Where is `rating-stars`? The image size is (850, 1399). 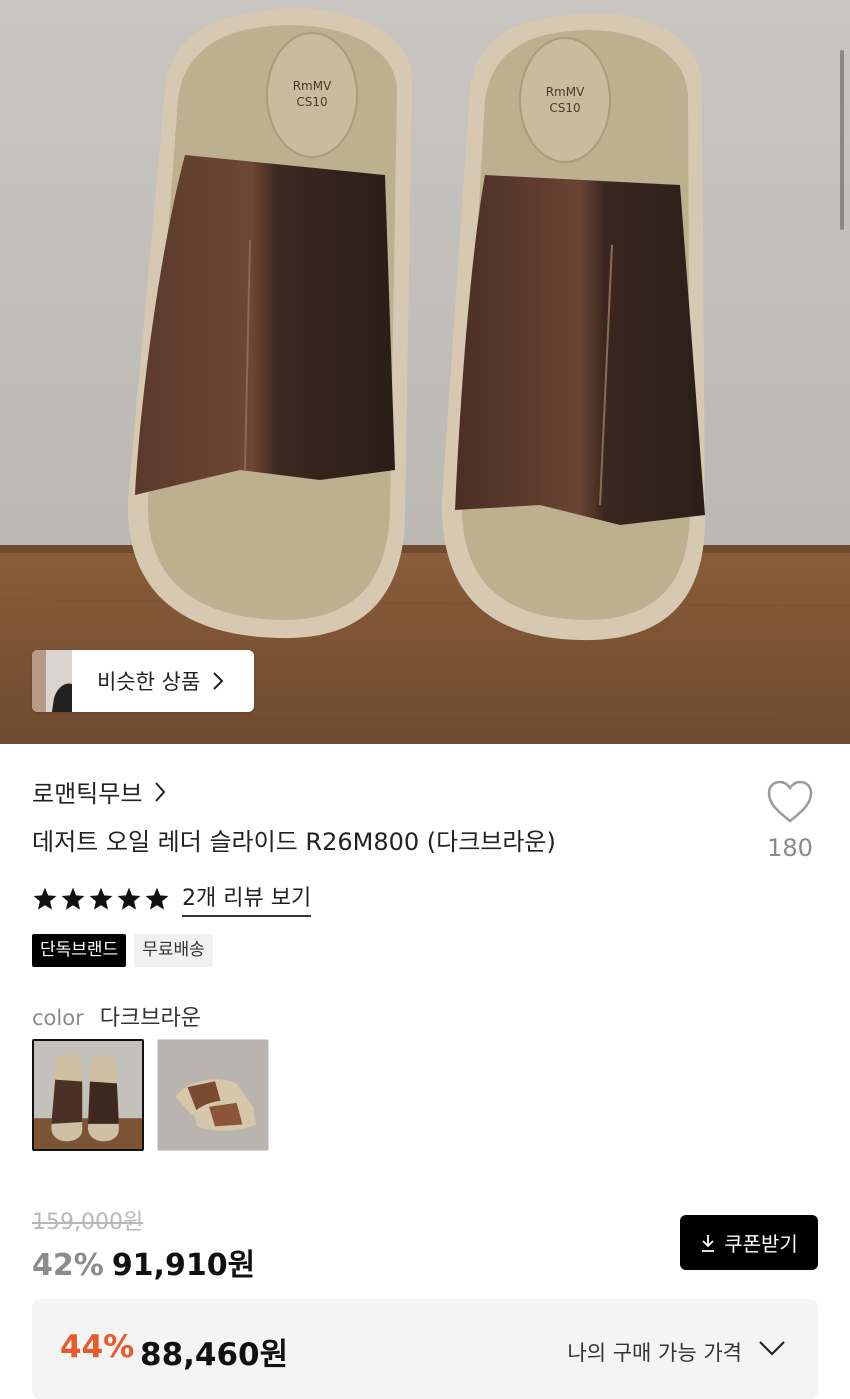 rating-stars is located at coordinates (101, 899).